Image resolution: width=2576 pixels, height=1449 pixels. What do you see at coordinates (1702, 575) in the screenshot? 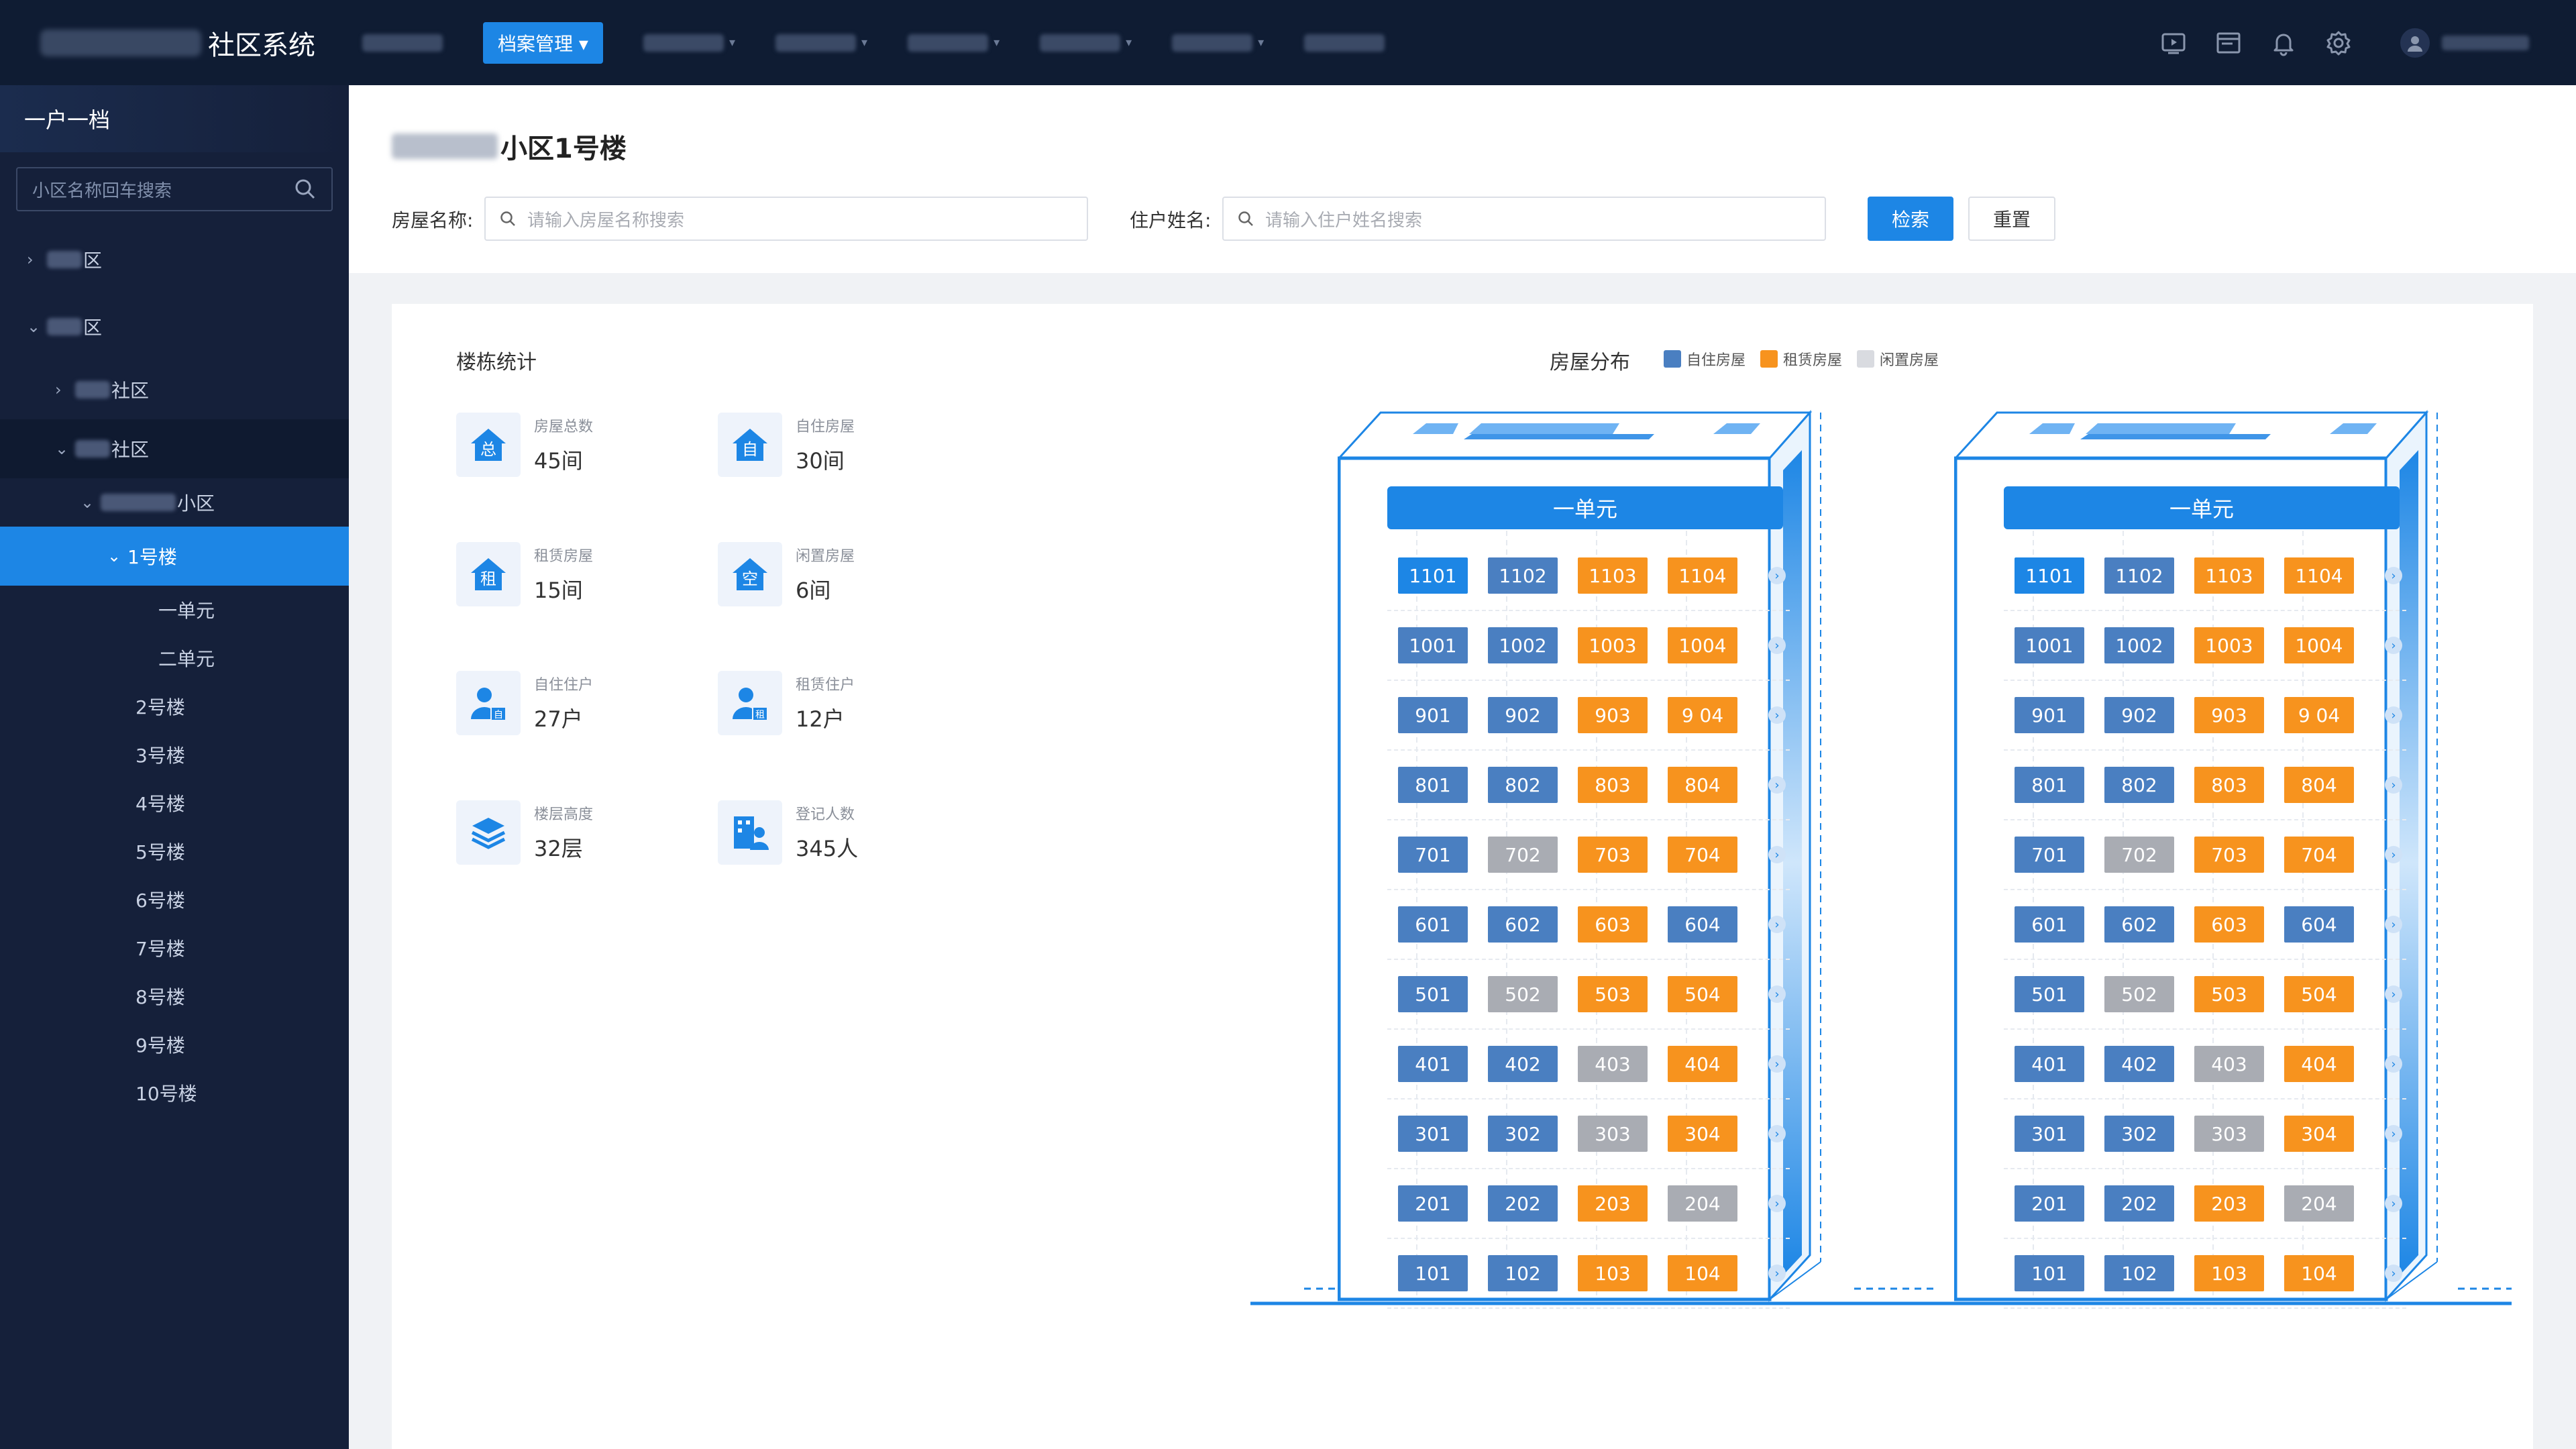
I see `room-button: 1104` at bounding box center [1702, 575].